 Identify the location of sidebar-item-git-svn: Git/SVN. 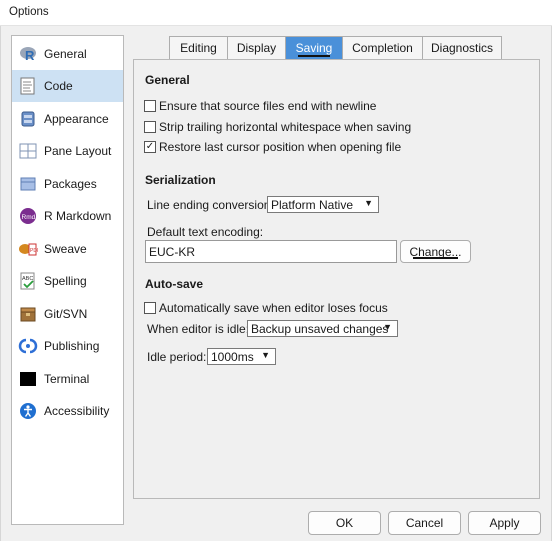
(67, 314).